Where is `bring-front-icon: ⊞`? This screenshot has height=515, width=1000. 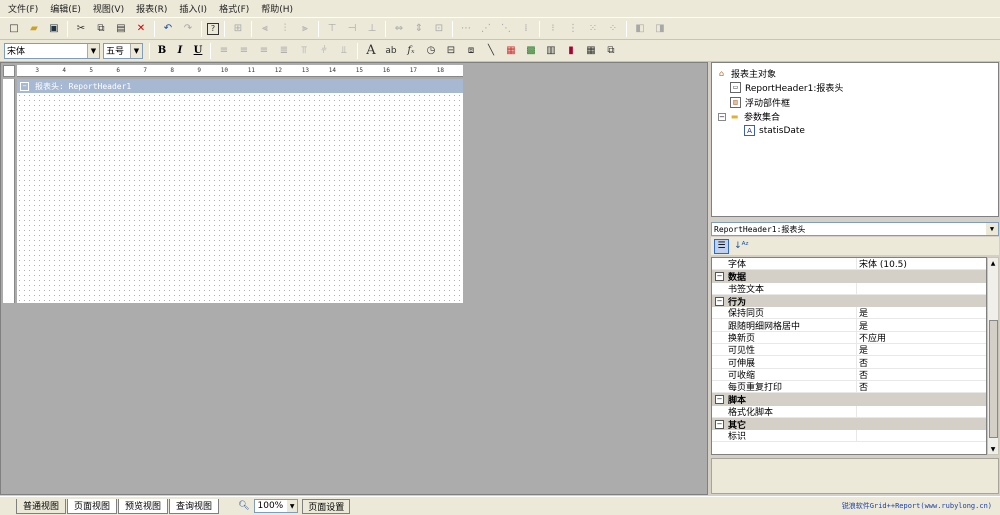
bring-front-icon: ⊞ is located at coordinates (238, 29).